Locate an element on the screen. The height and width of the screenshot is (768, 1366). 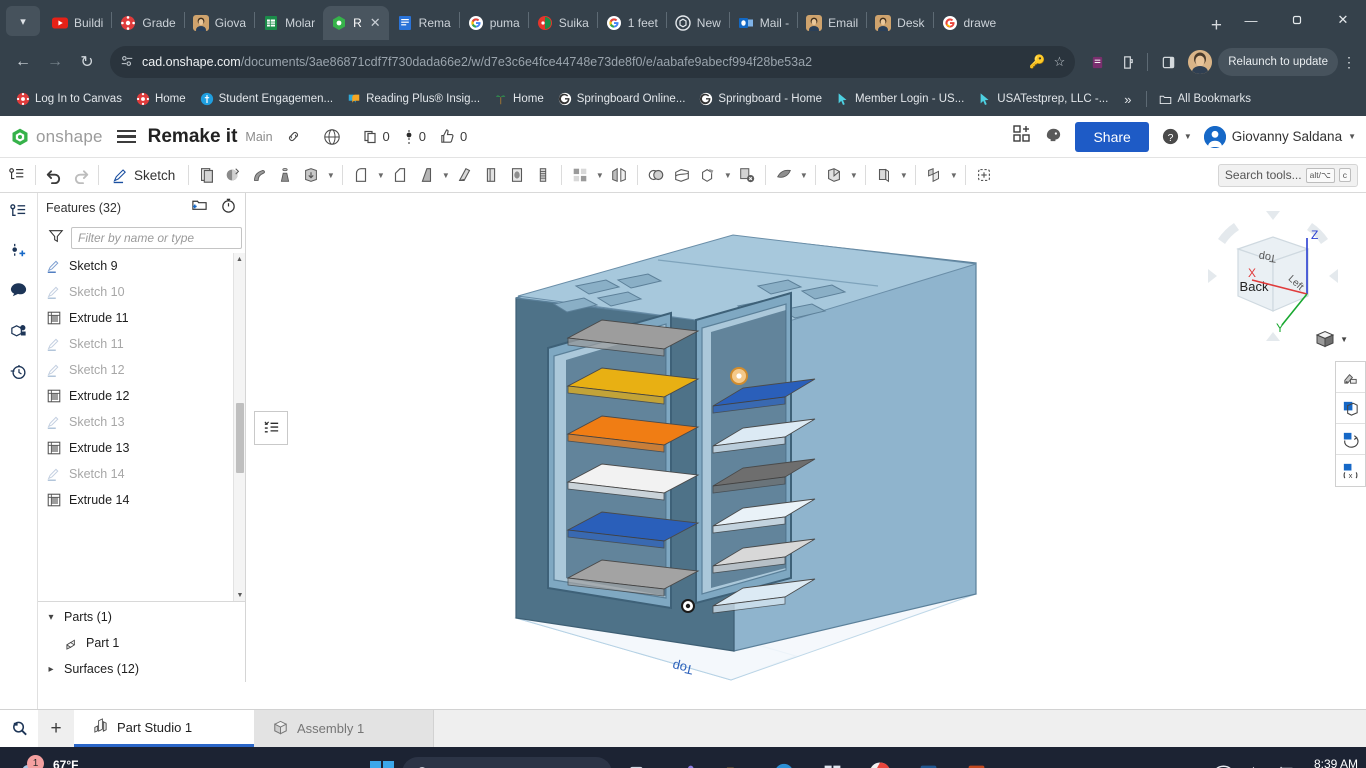
bookmark-item: Home is located at coordinates (519, 99).